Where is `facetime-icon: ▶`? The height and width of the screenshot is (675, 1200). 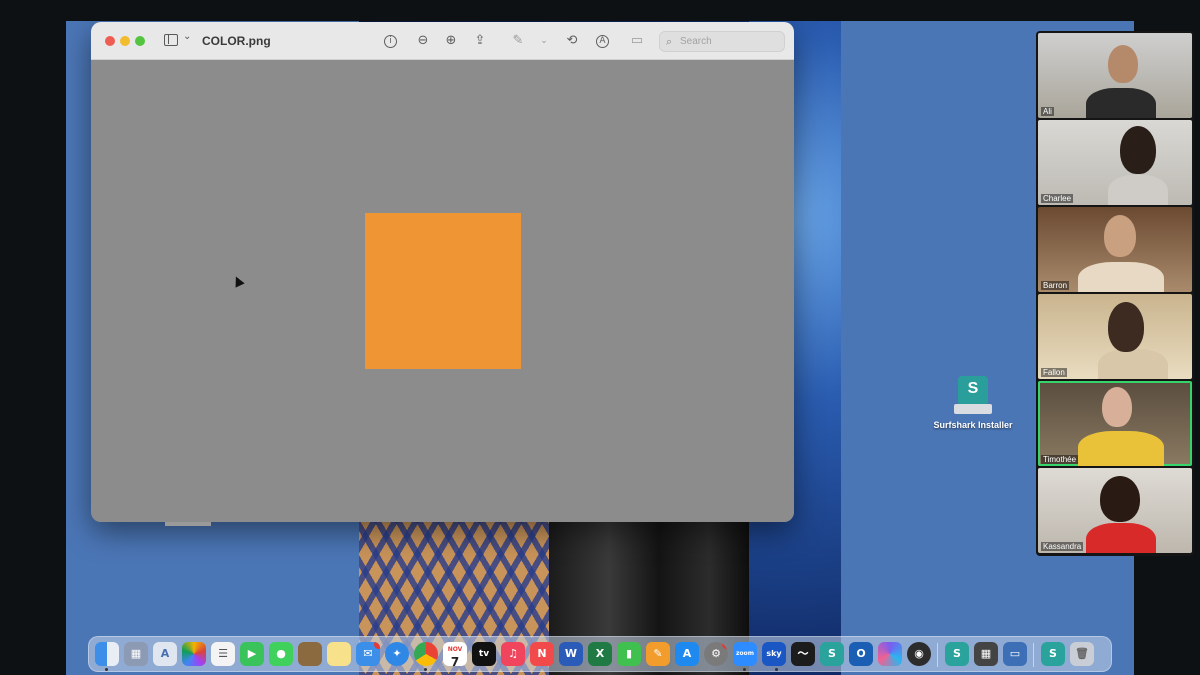 facetime-icon: ▶ is located at coordinates (252, 654).